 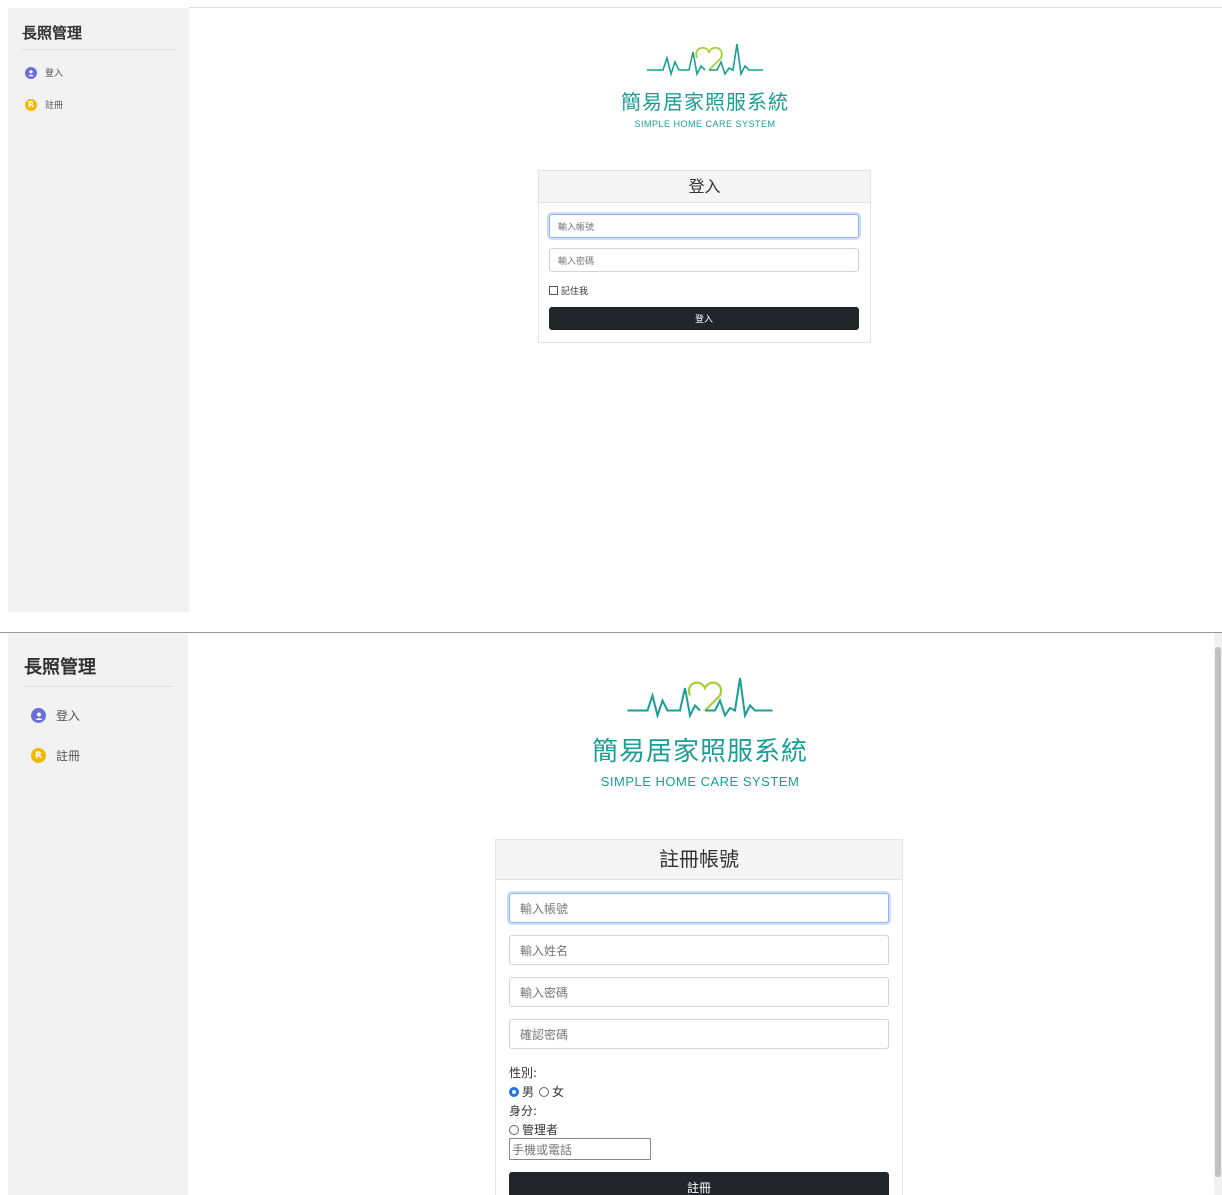 What do you see at coordinates (523, 1073) in the screenshot?
I see `gender-label: 性別:` at bounding box center [523, 1073].